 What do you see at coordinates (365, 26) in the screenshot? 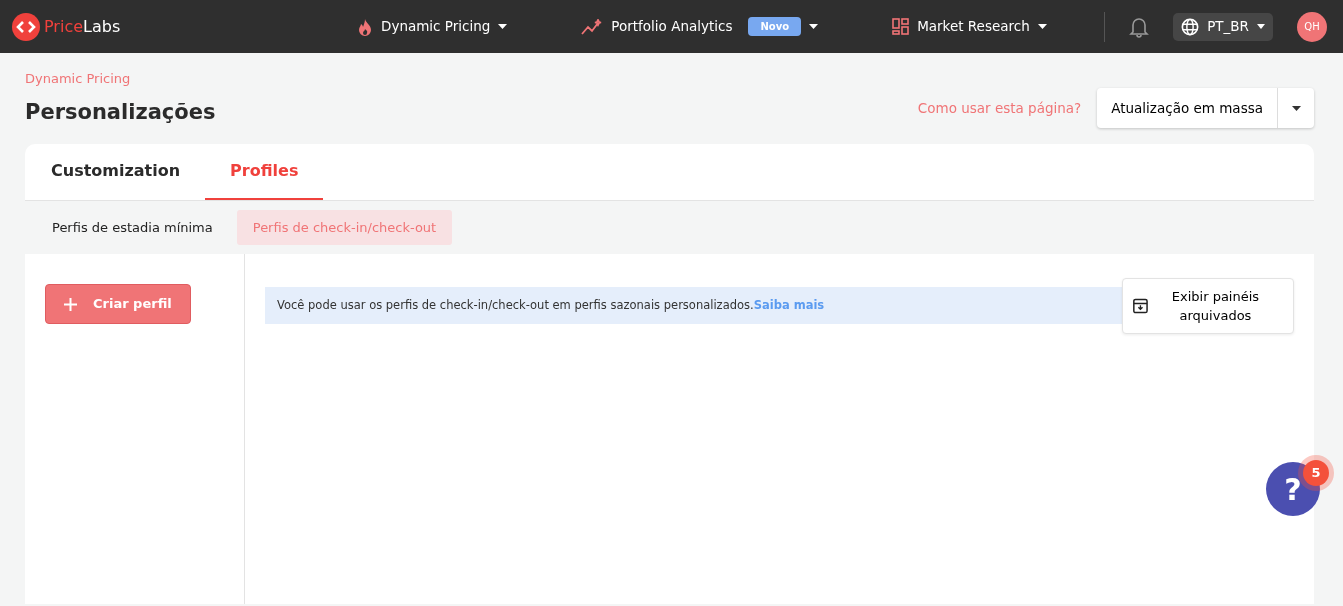
I see `flame-icon` at bounding box center [365, 26].